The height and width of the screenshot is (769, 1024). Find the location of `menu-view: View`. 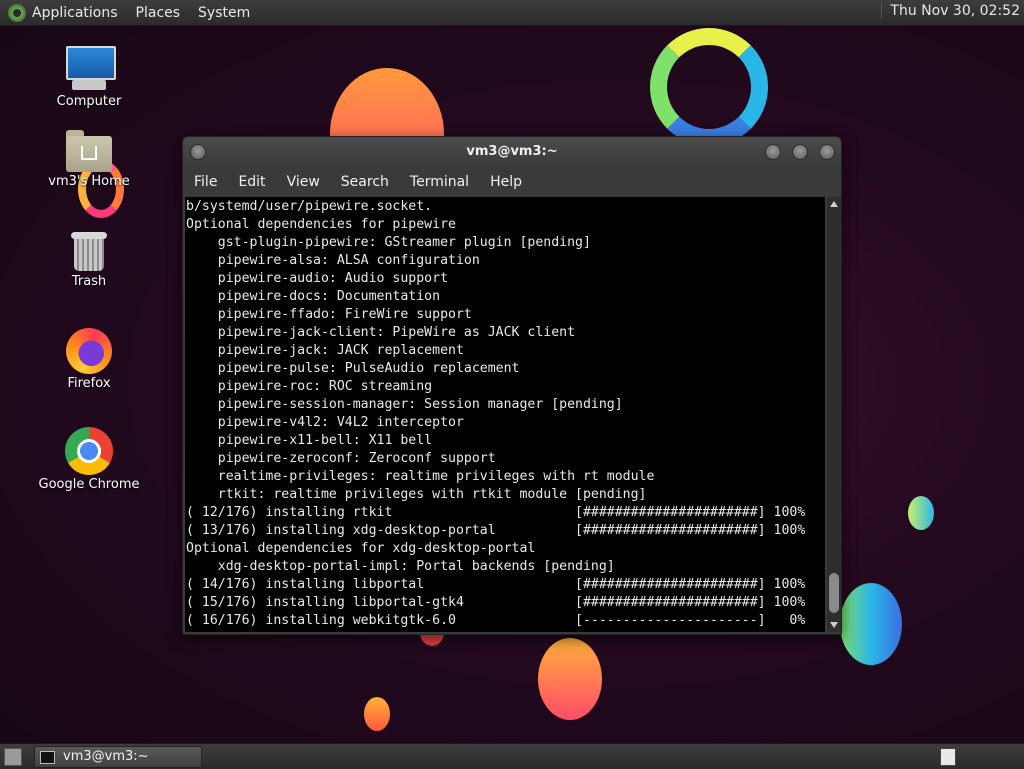

menu-view: View is located at coordinates (303, 182).